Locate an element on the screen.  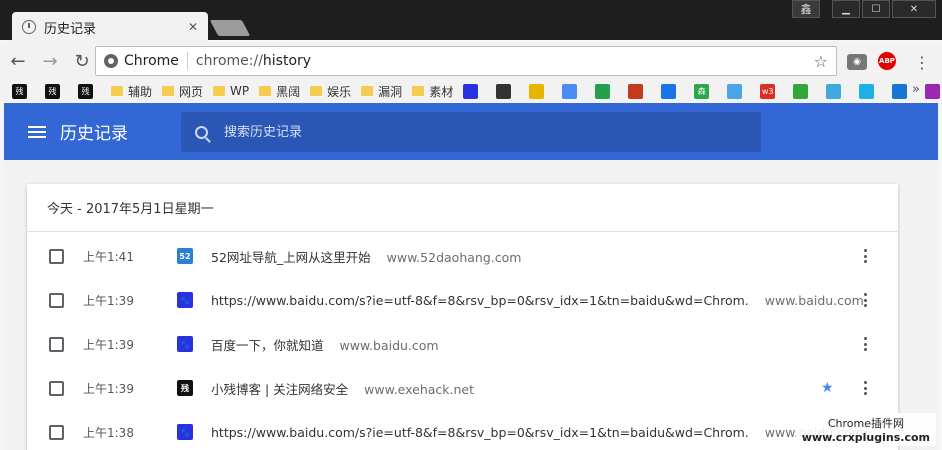
entry-domain: www.52daohang.com is located at coordinates (454, 257).